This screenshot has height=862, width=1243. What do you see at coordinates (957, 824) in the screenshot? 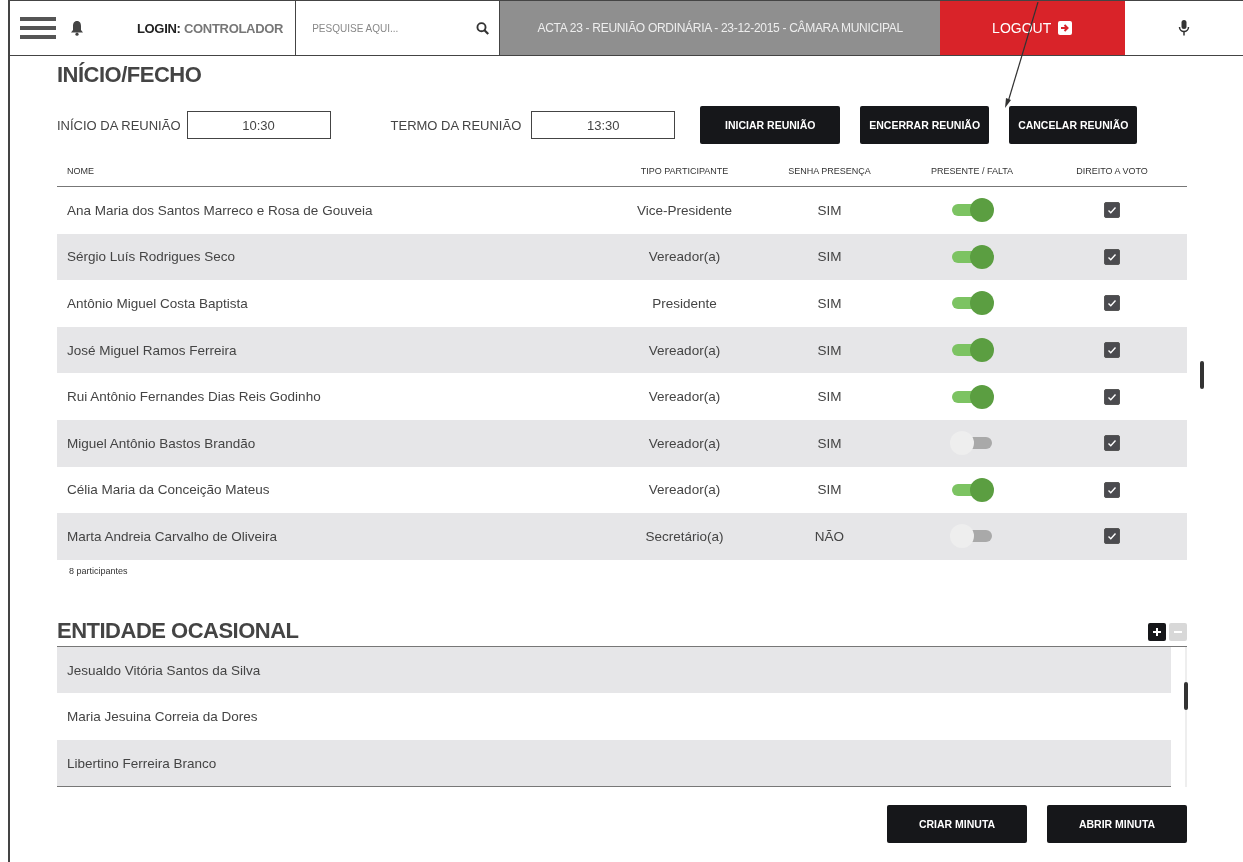
I see `minute-button: CRIAR MINUTA` at bounding box center [957, 824].